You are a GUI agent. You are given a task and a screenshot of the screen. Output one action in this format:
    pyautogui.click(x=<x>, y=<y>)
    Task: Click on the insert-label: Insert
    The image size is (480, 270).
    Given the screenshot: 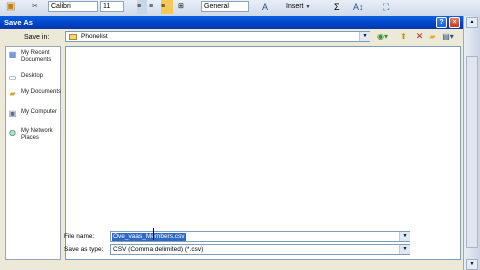 What is the action you would take?
    pyautogui.click(x=295, y=6)
    